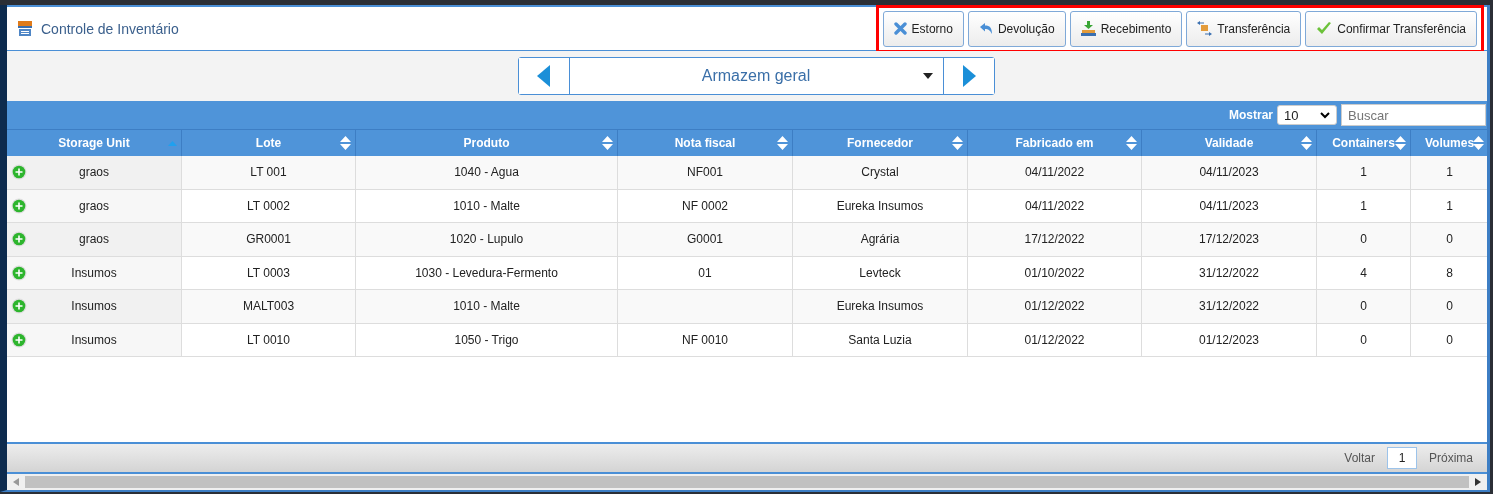  What do you see at coordinates (486, 272) in the screenshot?
I see `table-cell: 1030 - Levedura-Fermento` at bounding box center [486, 272].